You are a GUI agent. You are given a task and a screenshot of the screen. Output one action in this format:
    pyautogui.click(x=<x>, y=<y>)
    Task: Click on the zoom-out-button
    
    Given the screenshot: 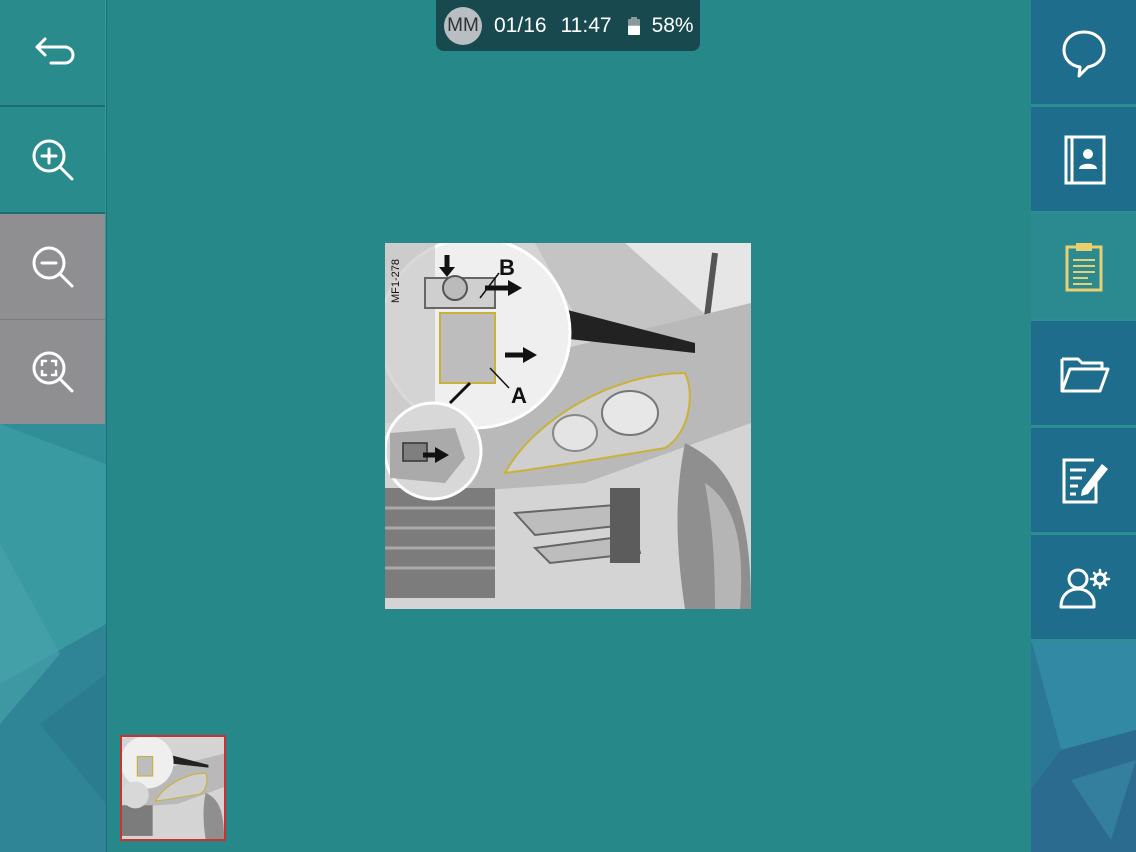 What is the action you would take?
    pyautogui.click(x=52, y=267)
    